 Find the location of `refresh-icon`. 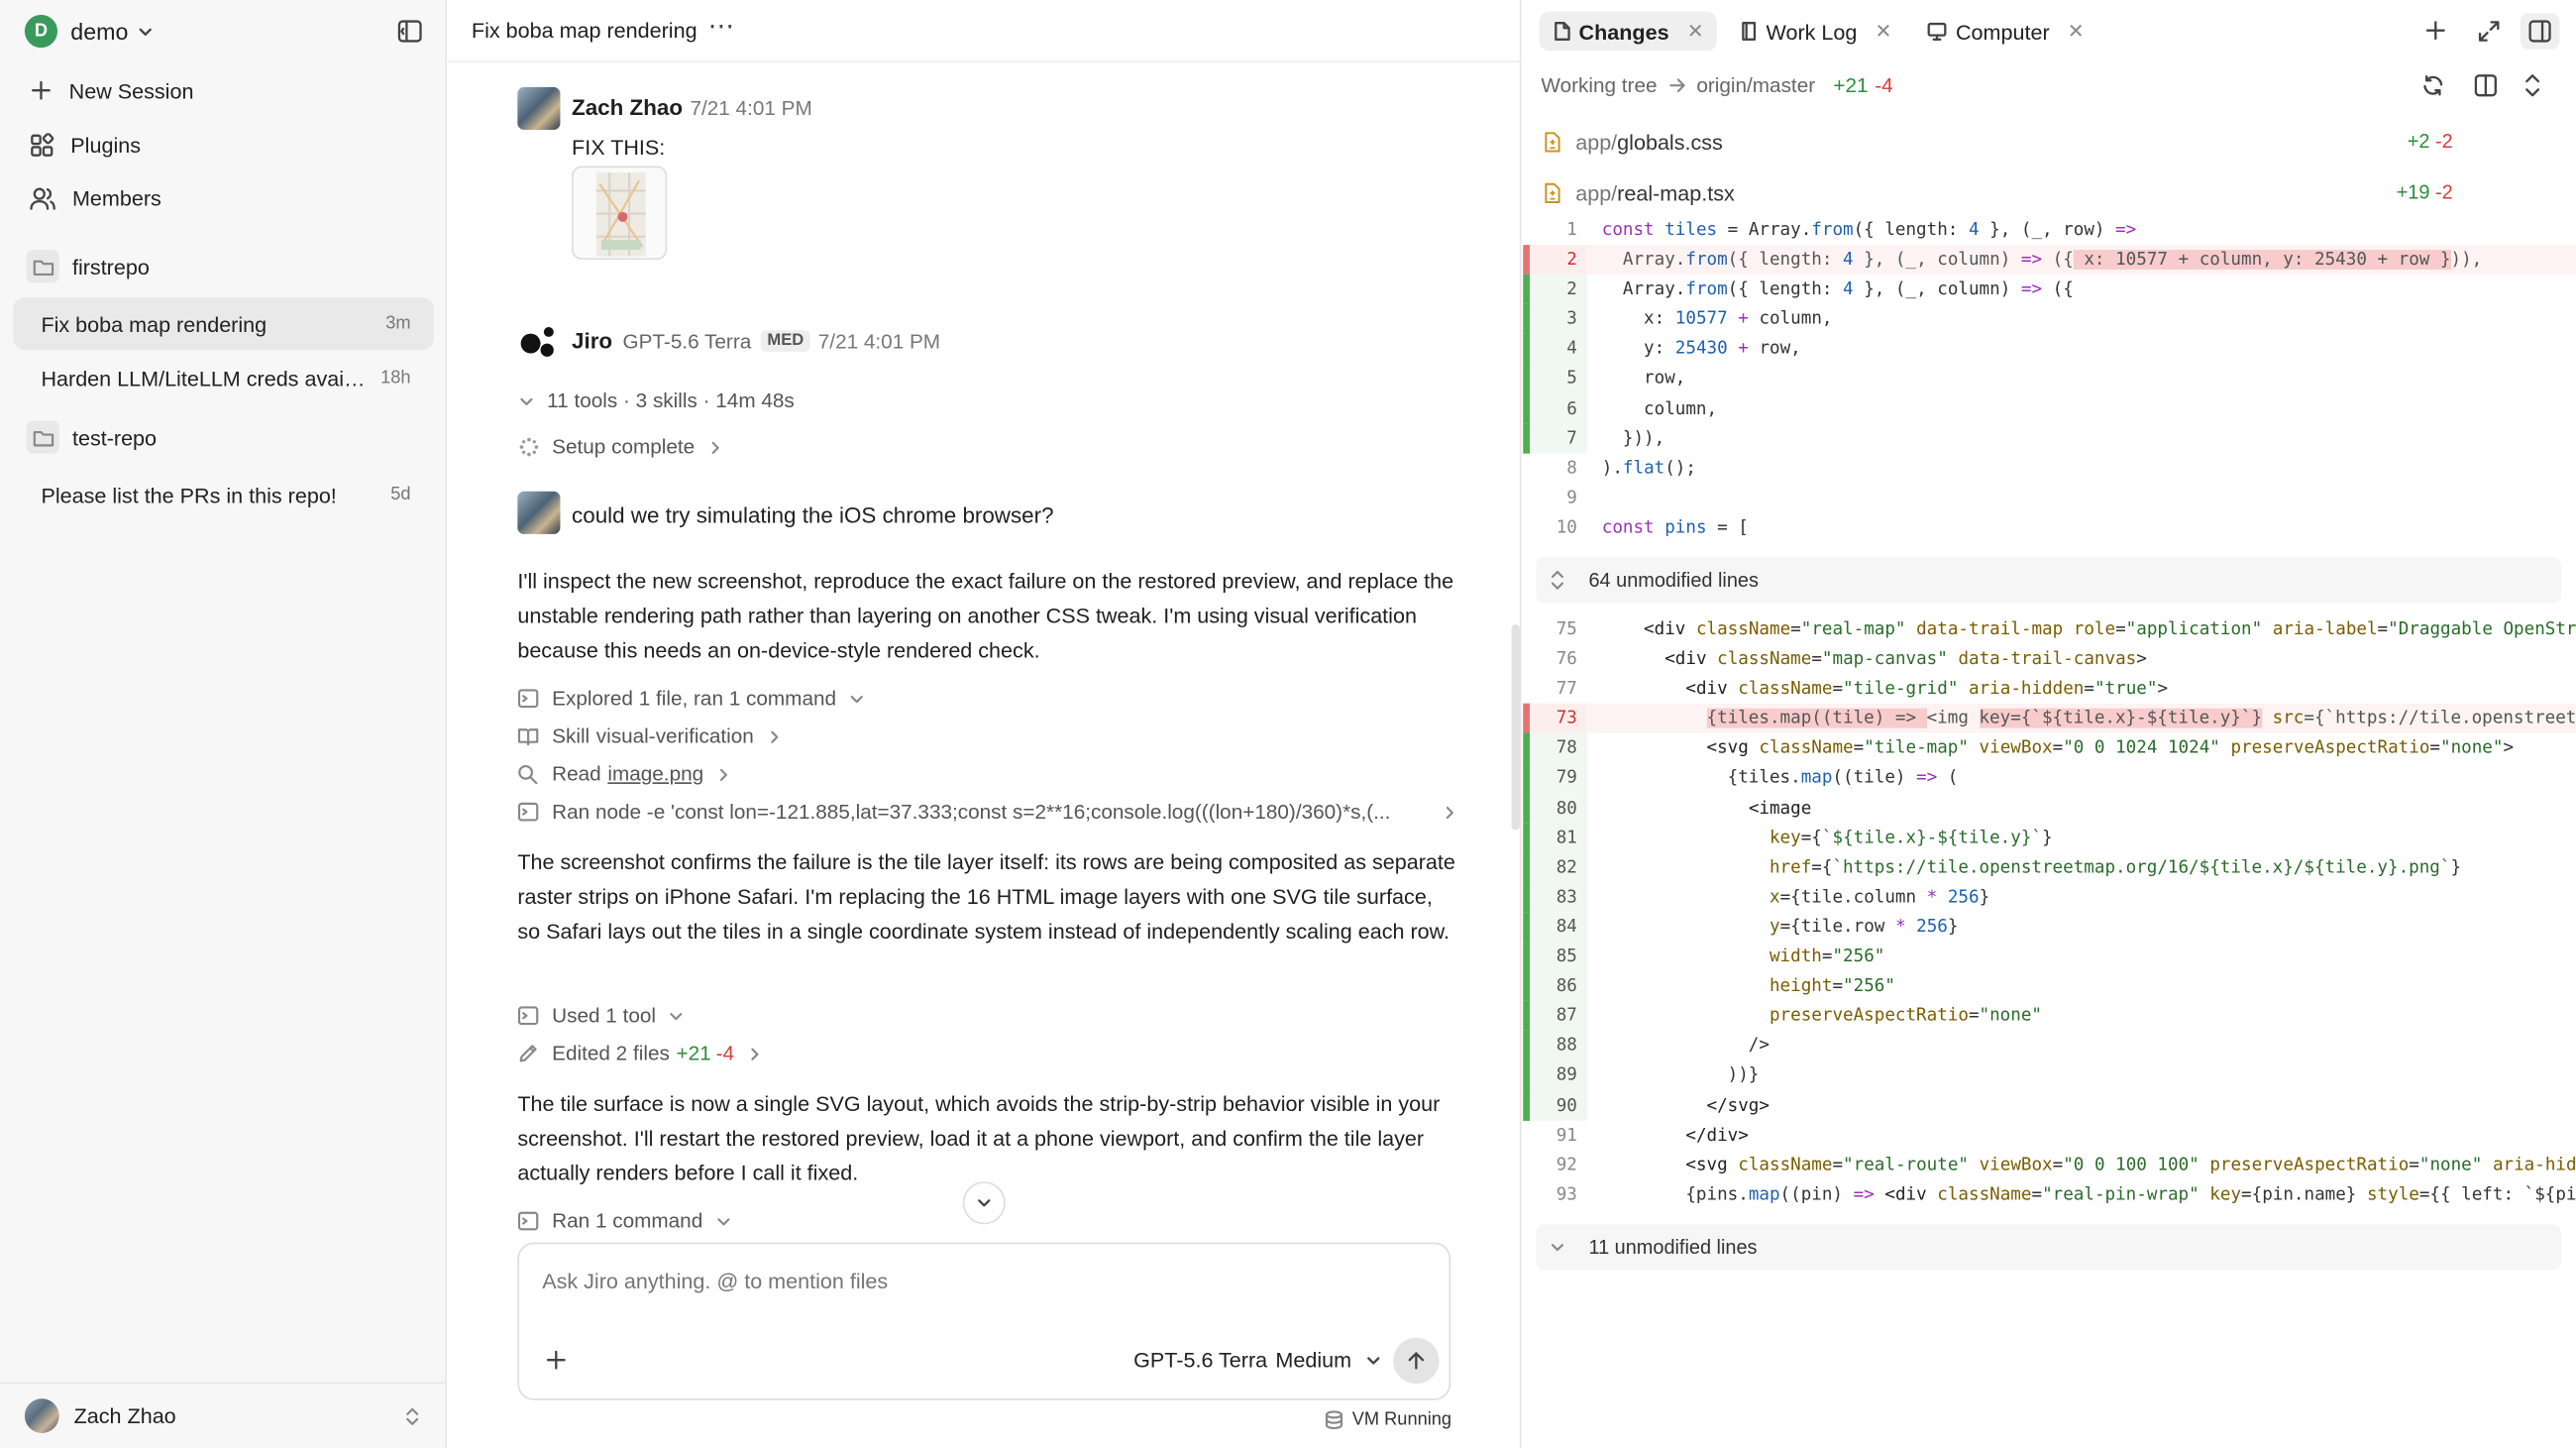

refresh-icon is located at coordinates (2432, 85).